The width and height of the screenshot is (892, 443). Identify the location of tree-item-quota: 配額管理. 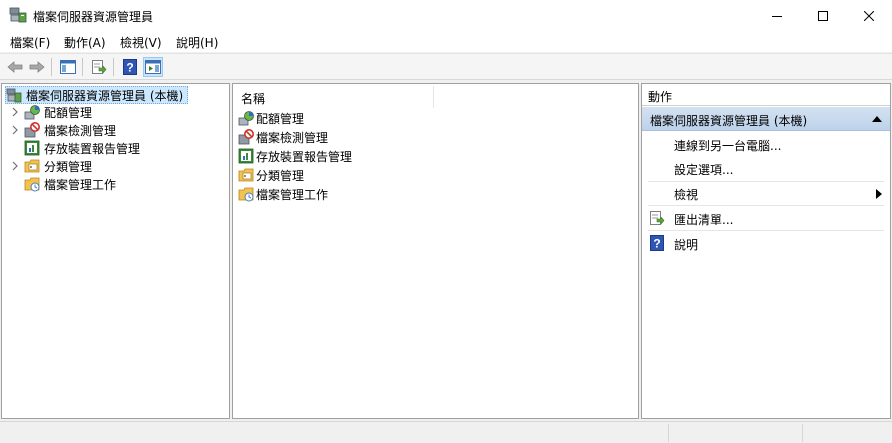
(51, 112).